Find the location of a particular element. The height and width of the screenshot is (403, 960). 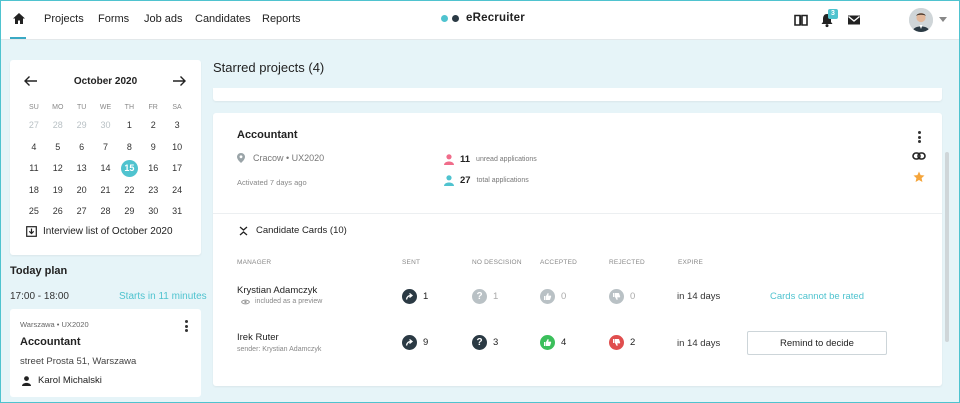

brand-logo: eRecruiter is located at coordinates (483, 18).